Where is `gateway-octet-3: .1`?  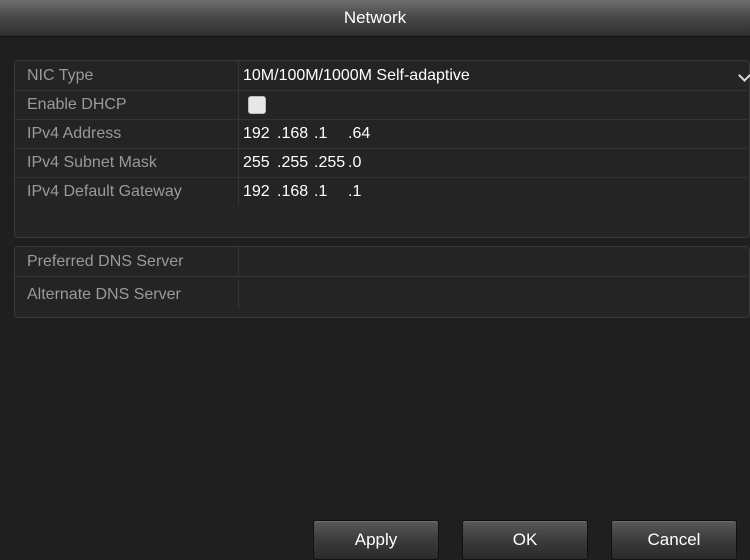 gateway-octet-3: .1 is located at coordinates (320, 191).